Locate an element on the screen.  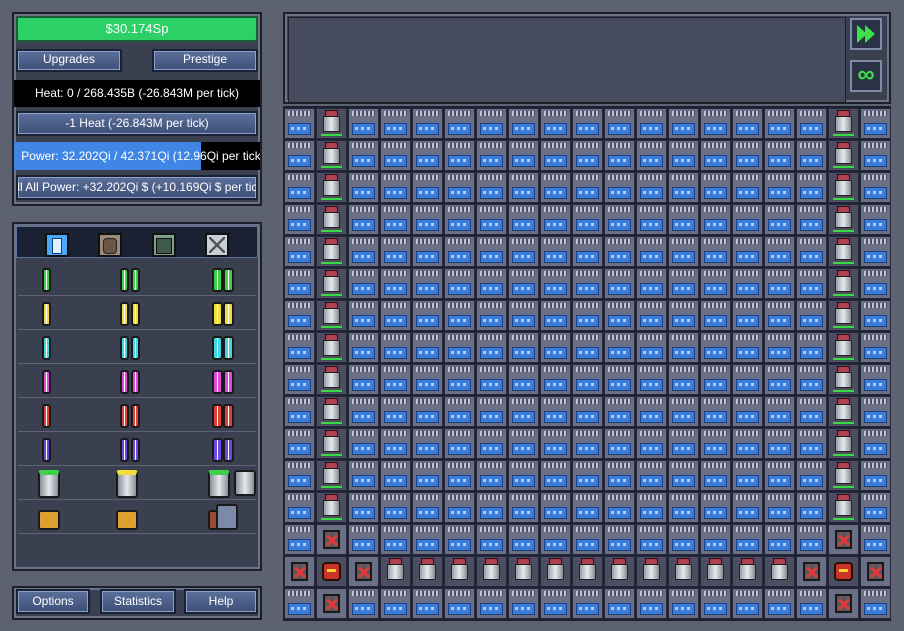
reduce-heat-button: -1 Heat (-26.843M per tick) is located at coordinates (137, 123).